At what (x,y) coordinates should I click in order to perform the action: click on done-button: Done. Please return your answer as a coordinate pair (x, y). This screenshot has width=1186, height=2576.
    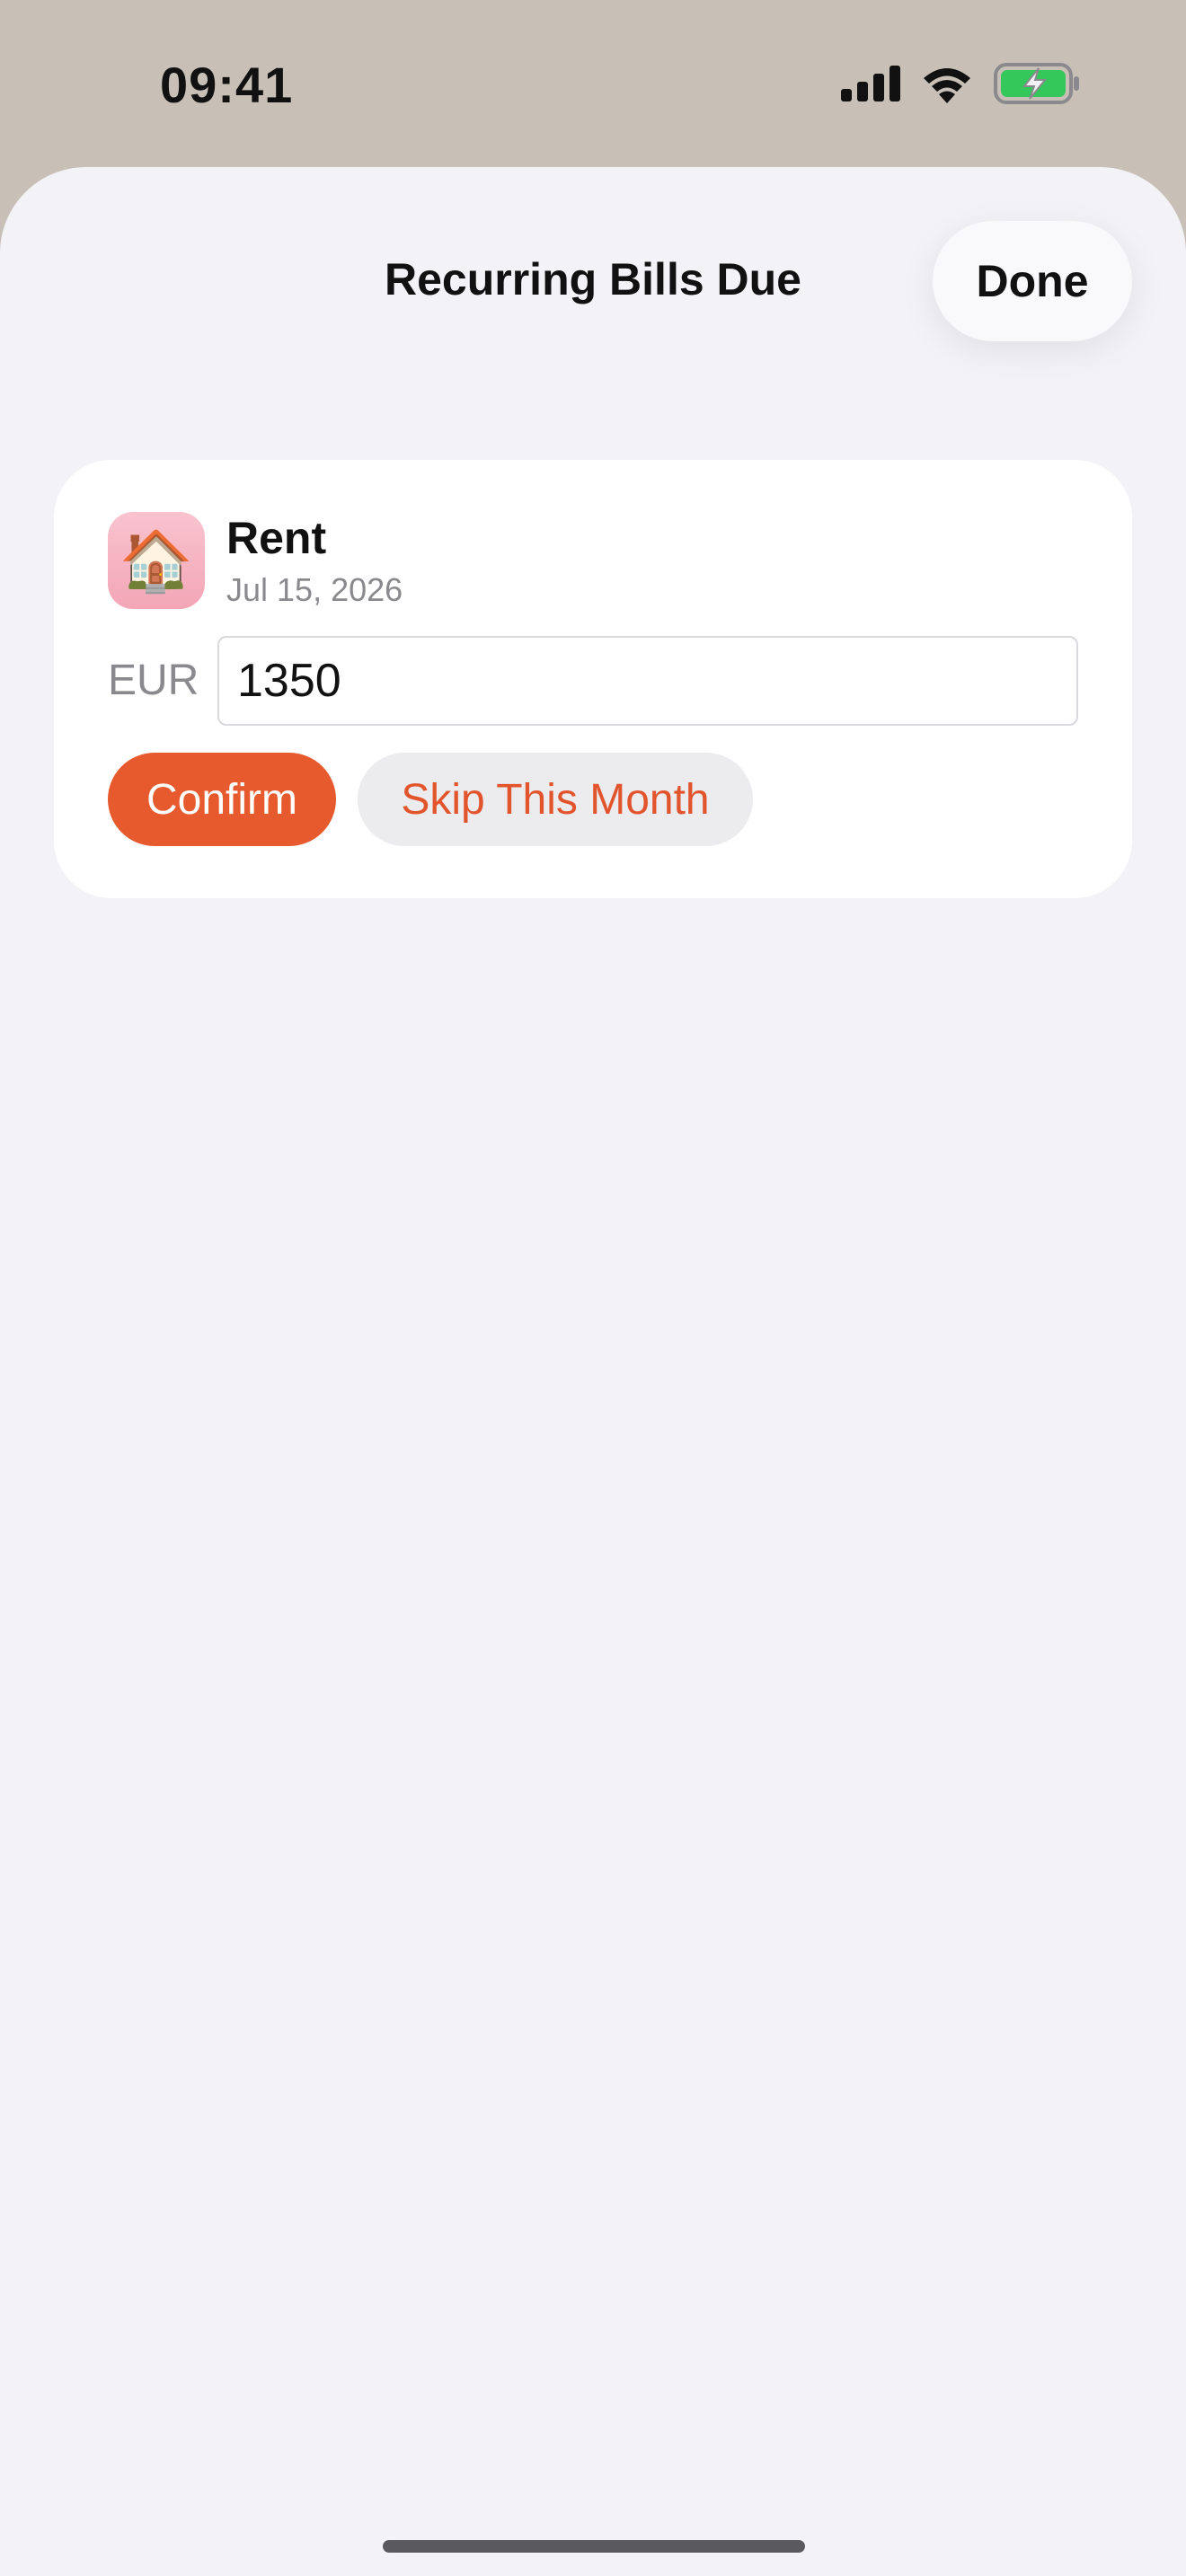
    Looking at the image, I should click on (1032, 281).